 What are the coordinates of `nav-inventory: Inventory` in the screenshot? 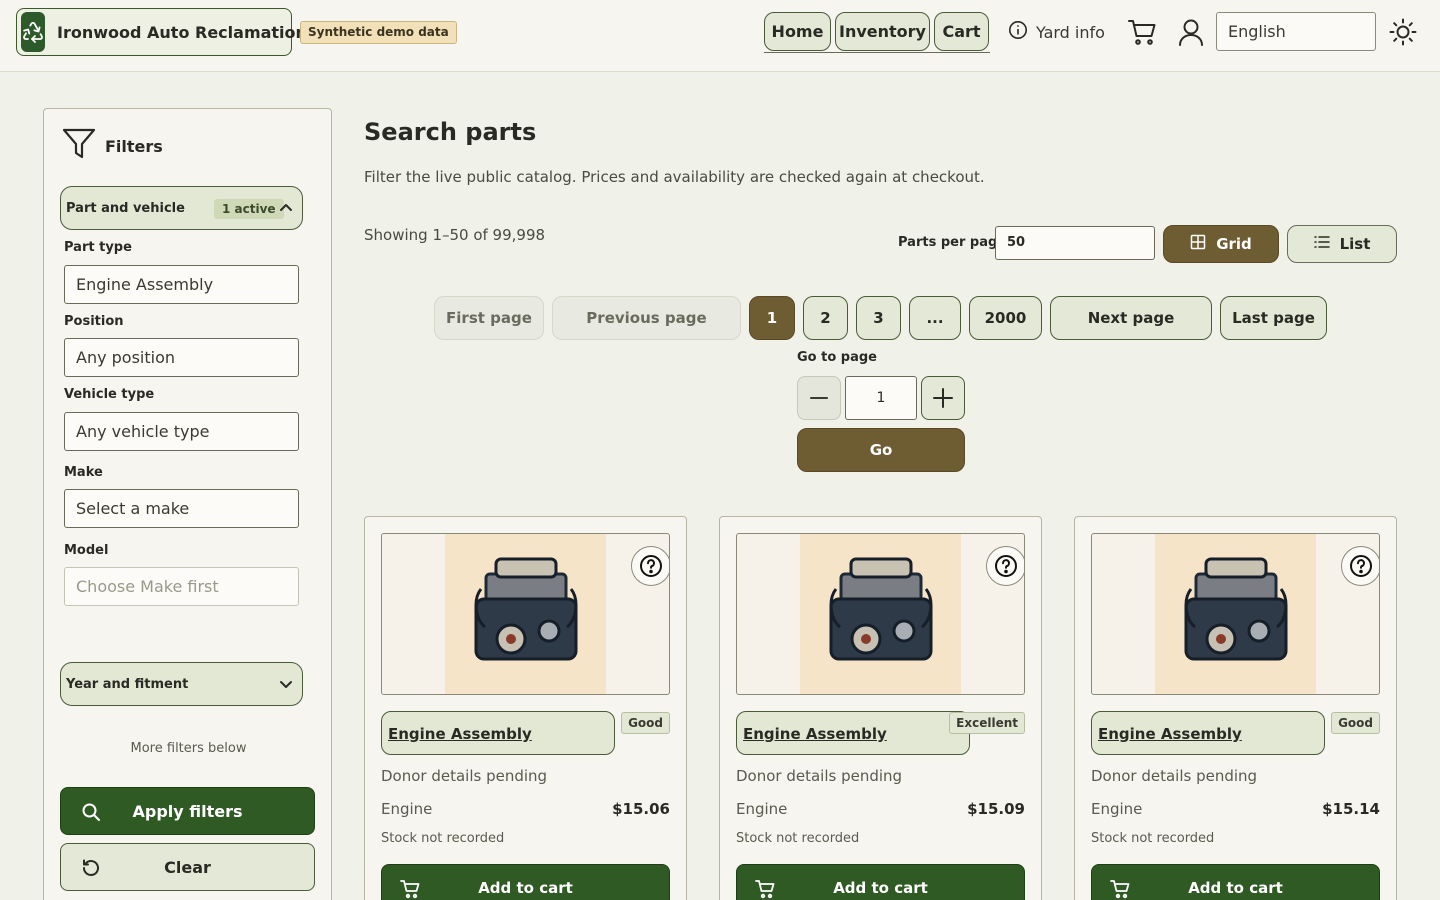 It's located at (882, 31).